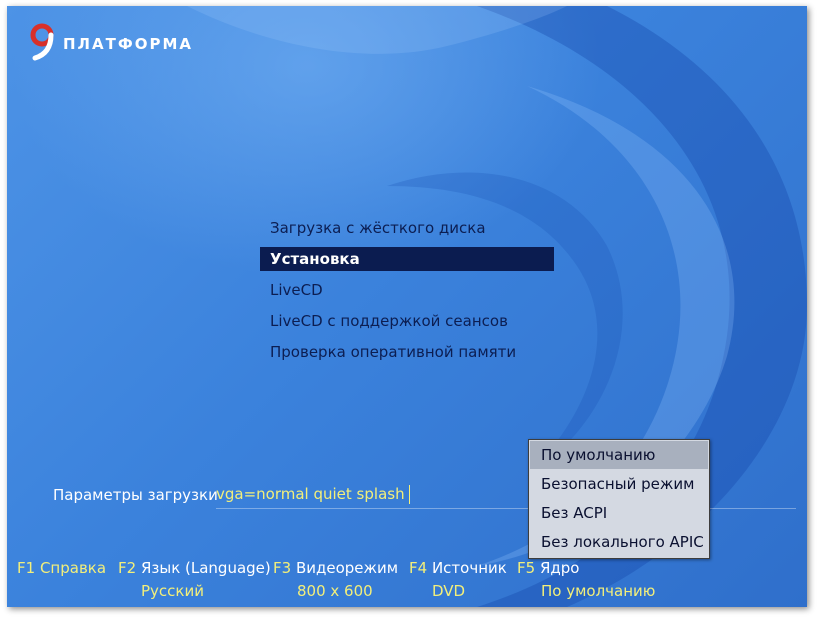 This screenshot has width=820, height=620. What do you see at coordinates (469, 568) in the screenshot?
I see `fkey-f4-label: Источник` at bounding box center [469, 568].